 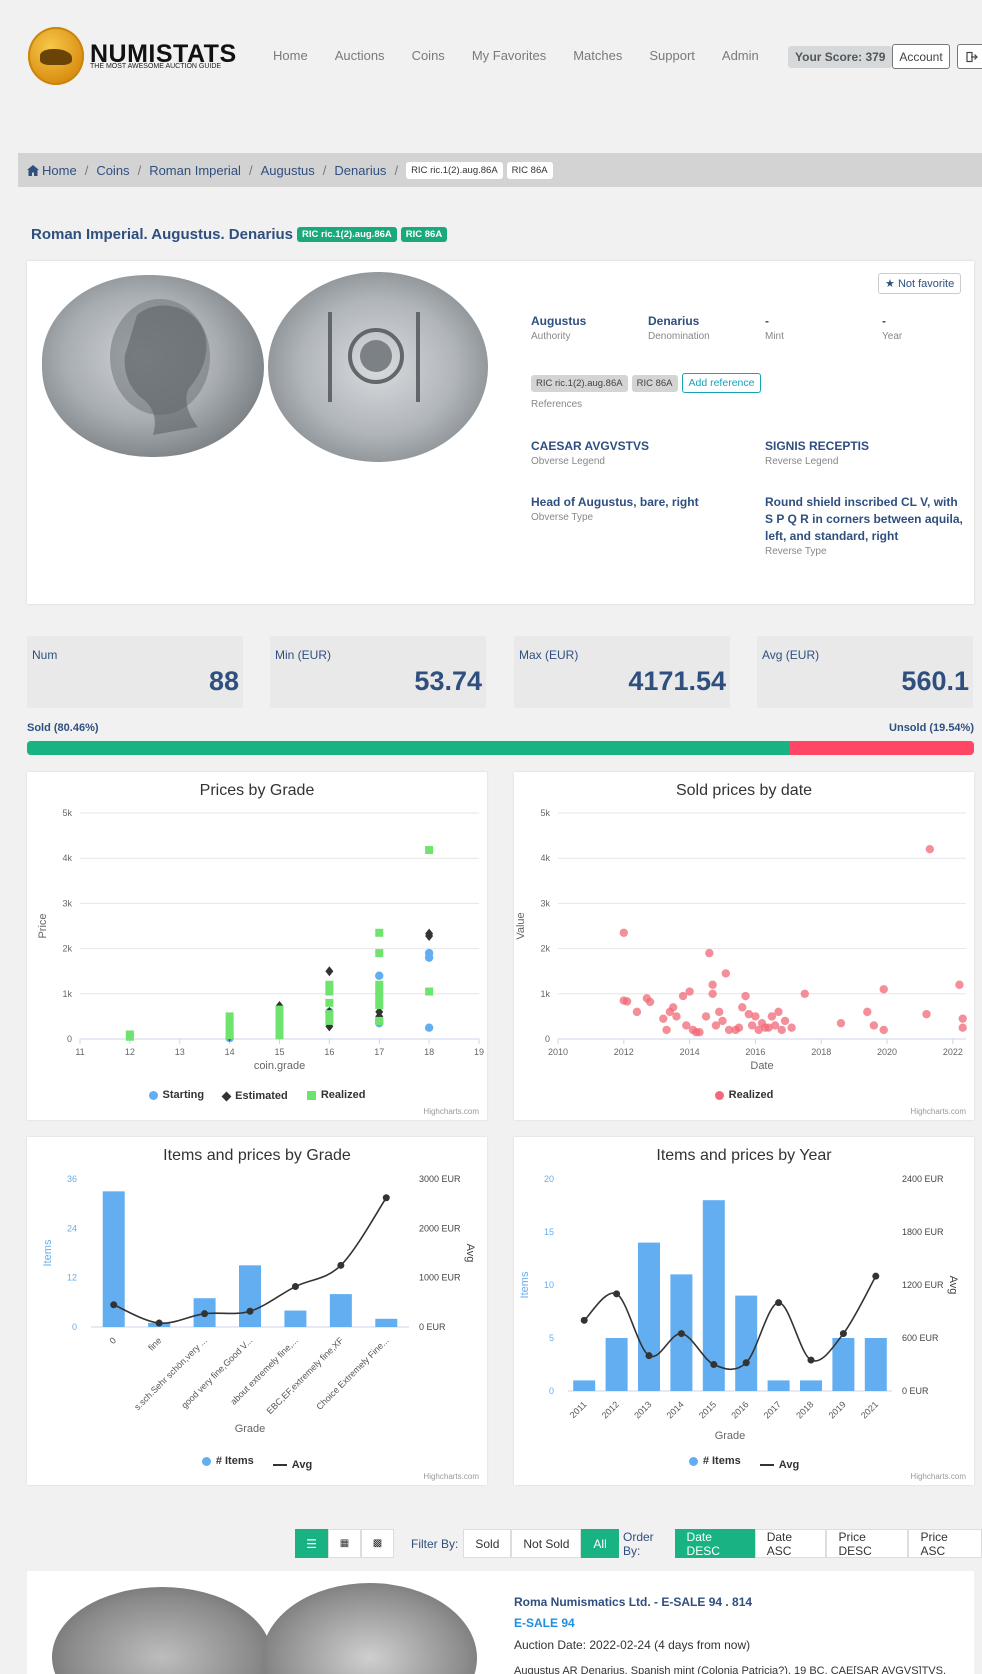 I want to click on nav-home: Home, so click(x=290, y=55).